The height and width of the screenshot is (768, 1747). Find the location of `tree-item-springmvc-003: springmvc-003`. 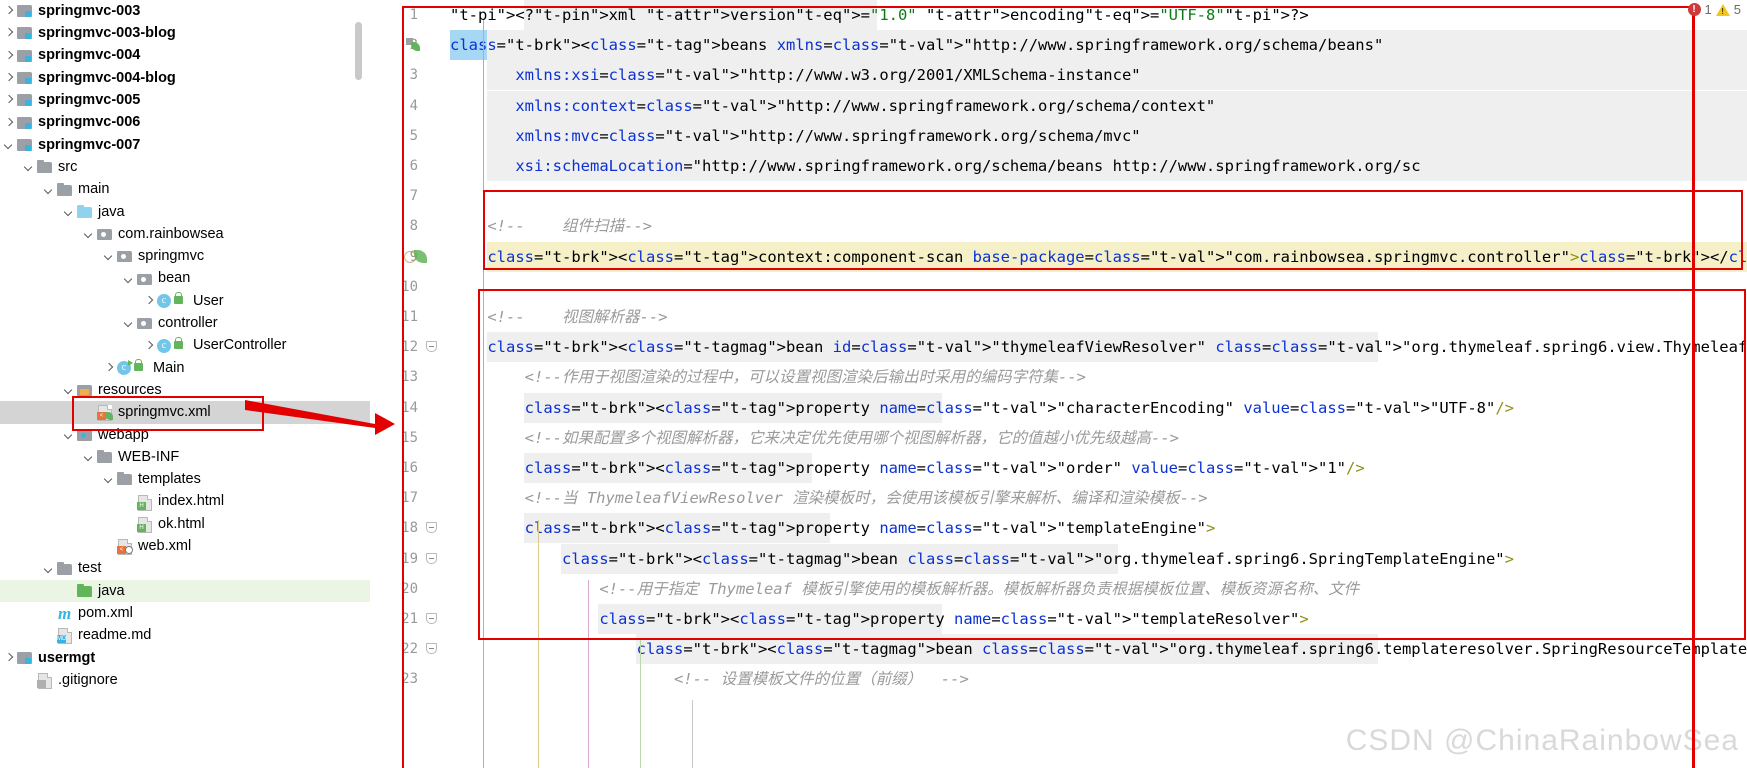

tree-item-springmvc-003: springmvc-003 is located at coordinates (185, 11).